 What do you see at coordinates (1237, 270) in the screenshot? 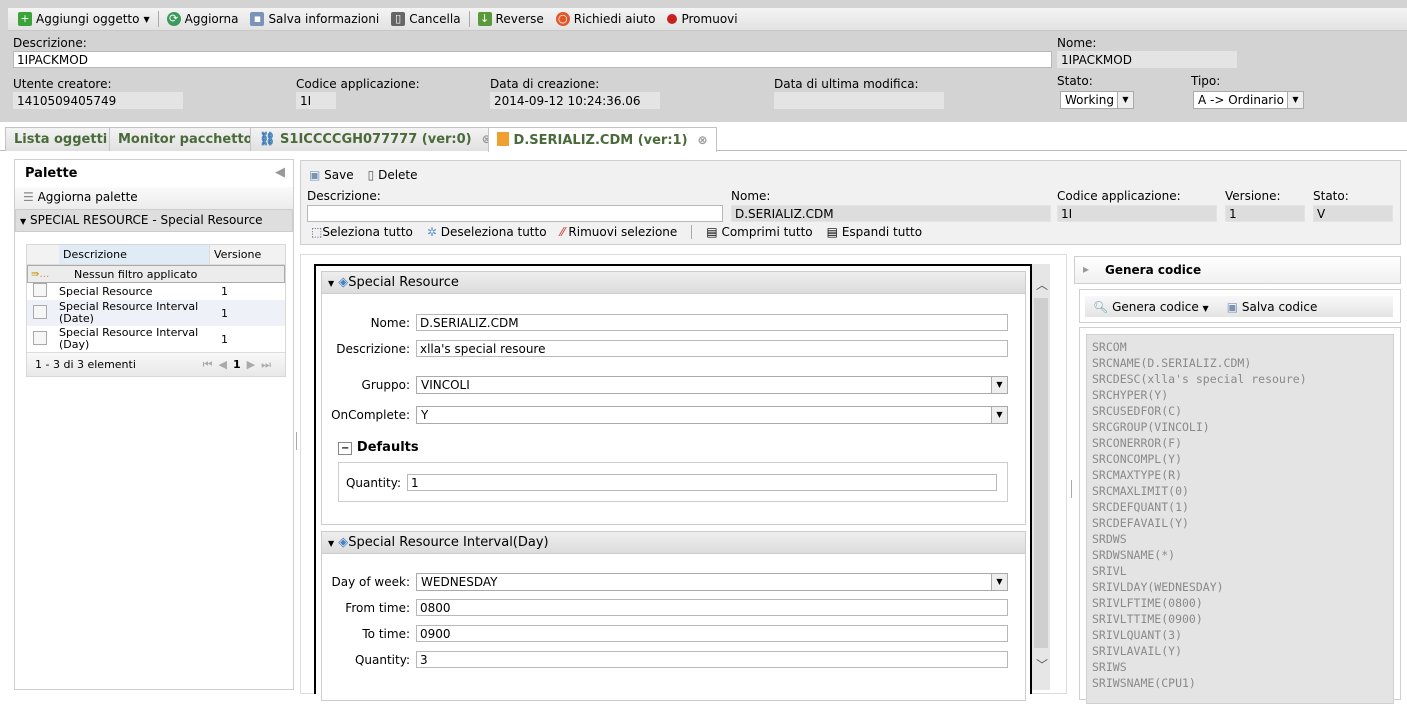
I see `code-panel-header: ▸ Genera codice` at bounding box center [1237, 270].